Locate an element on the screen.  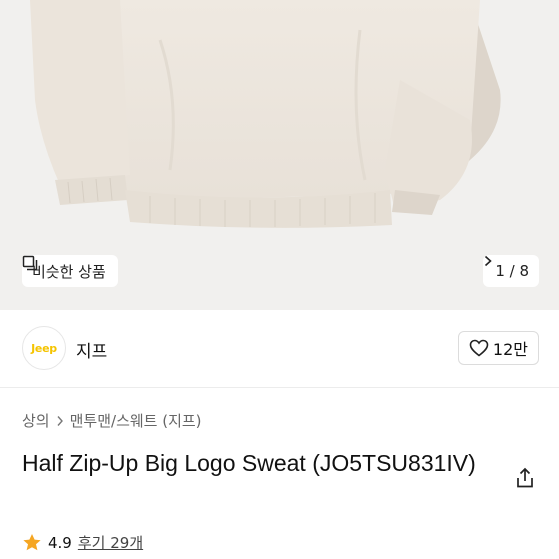
rating-score: 4.9 is located at coordinates (60, 542).